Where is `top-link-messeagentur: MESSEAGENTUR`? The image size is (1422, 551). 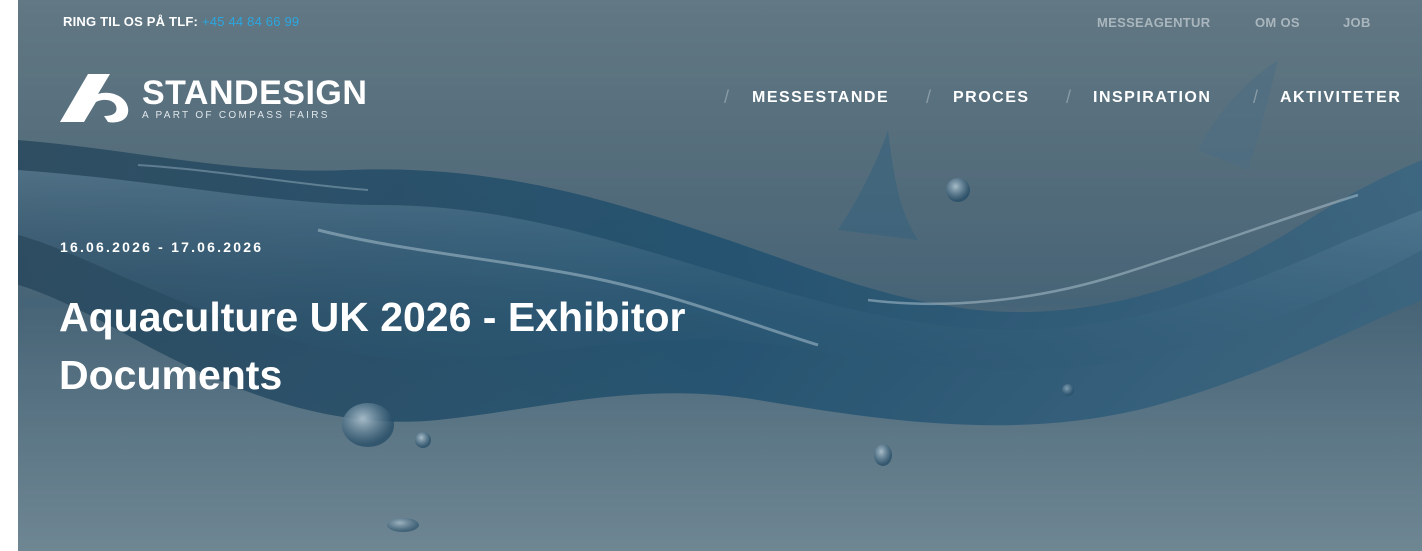 top-link-messeagentur: MESSEAGENTUR is located at coordinates (1153, 22).